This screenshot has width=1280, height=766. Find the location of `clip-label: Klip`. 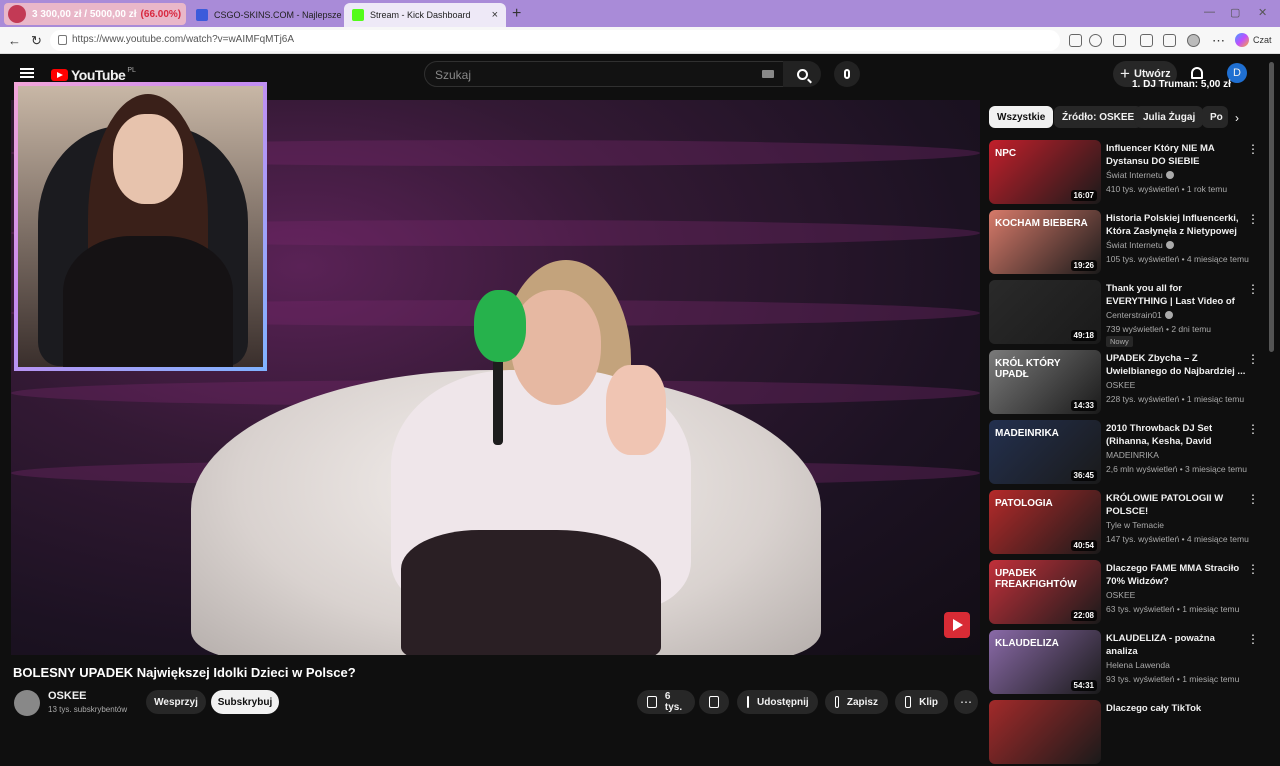

clip-label: Klip is located at coordinates (928, 702).